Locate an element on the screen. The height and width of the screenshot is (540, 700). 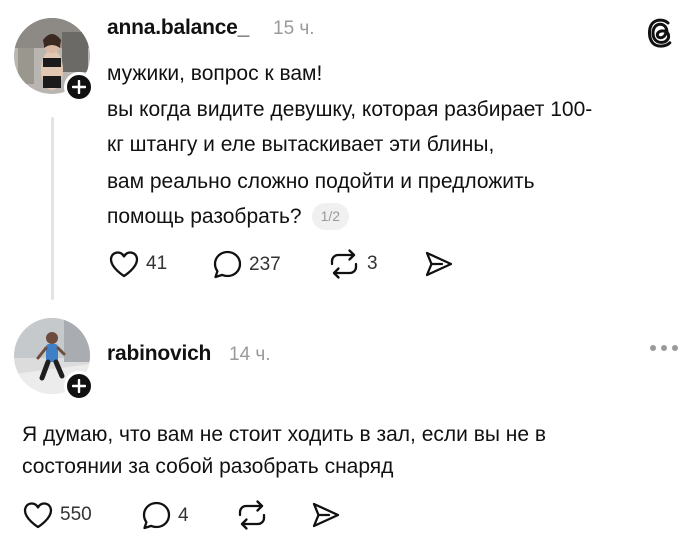
reply-comment-count: 4 is located at coordinates (183, 515).